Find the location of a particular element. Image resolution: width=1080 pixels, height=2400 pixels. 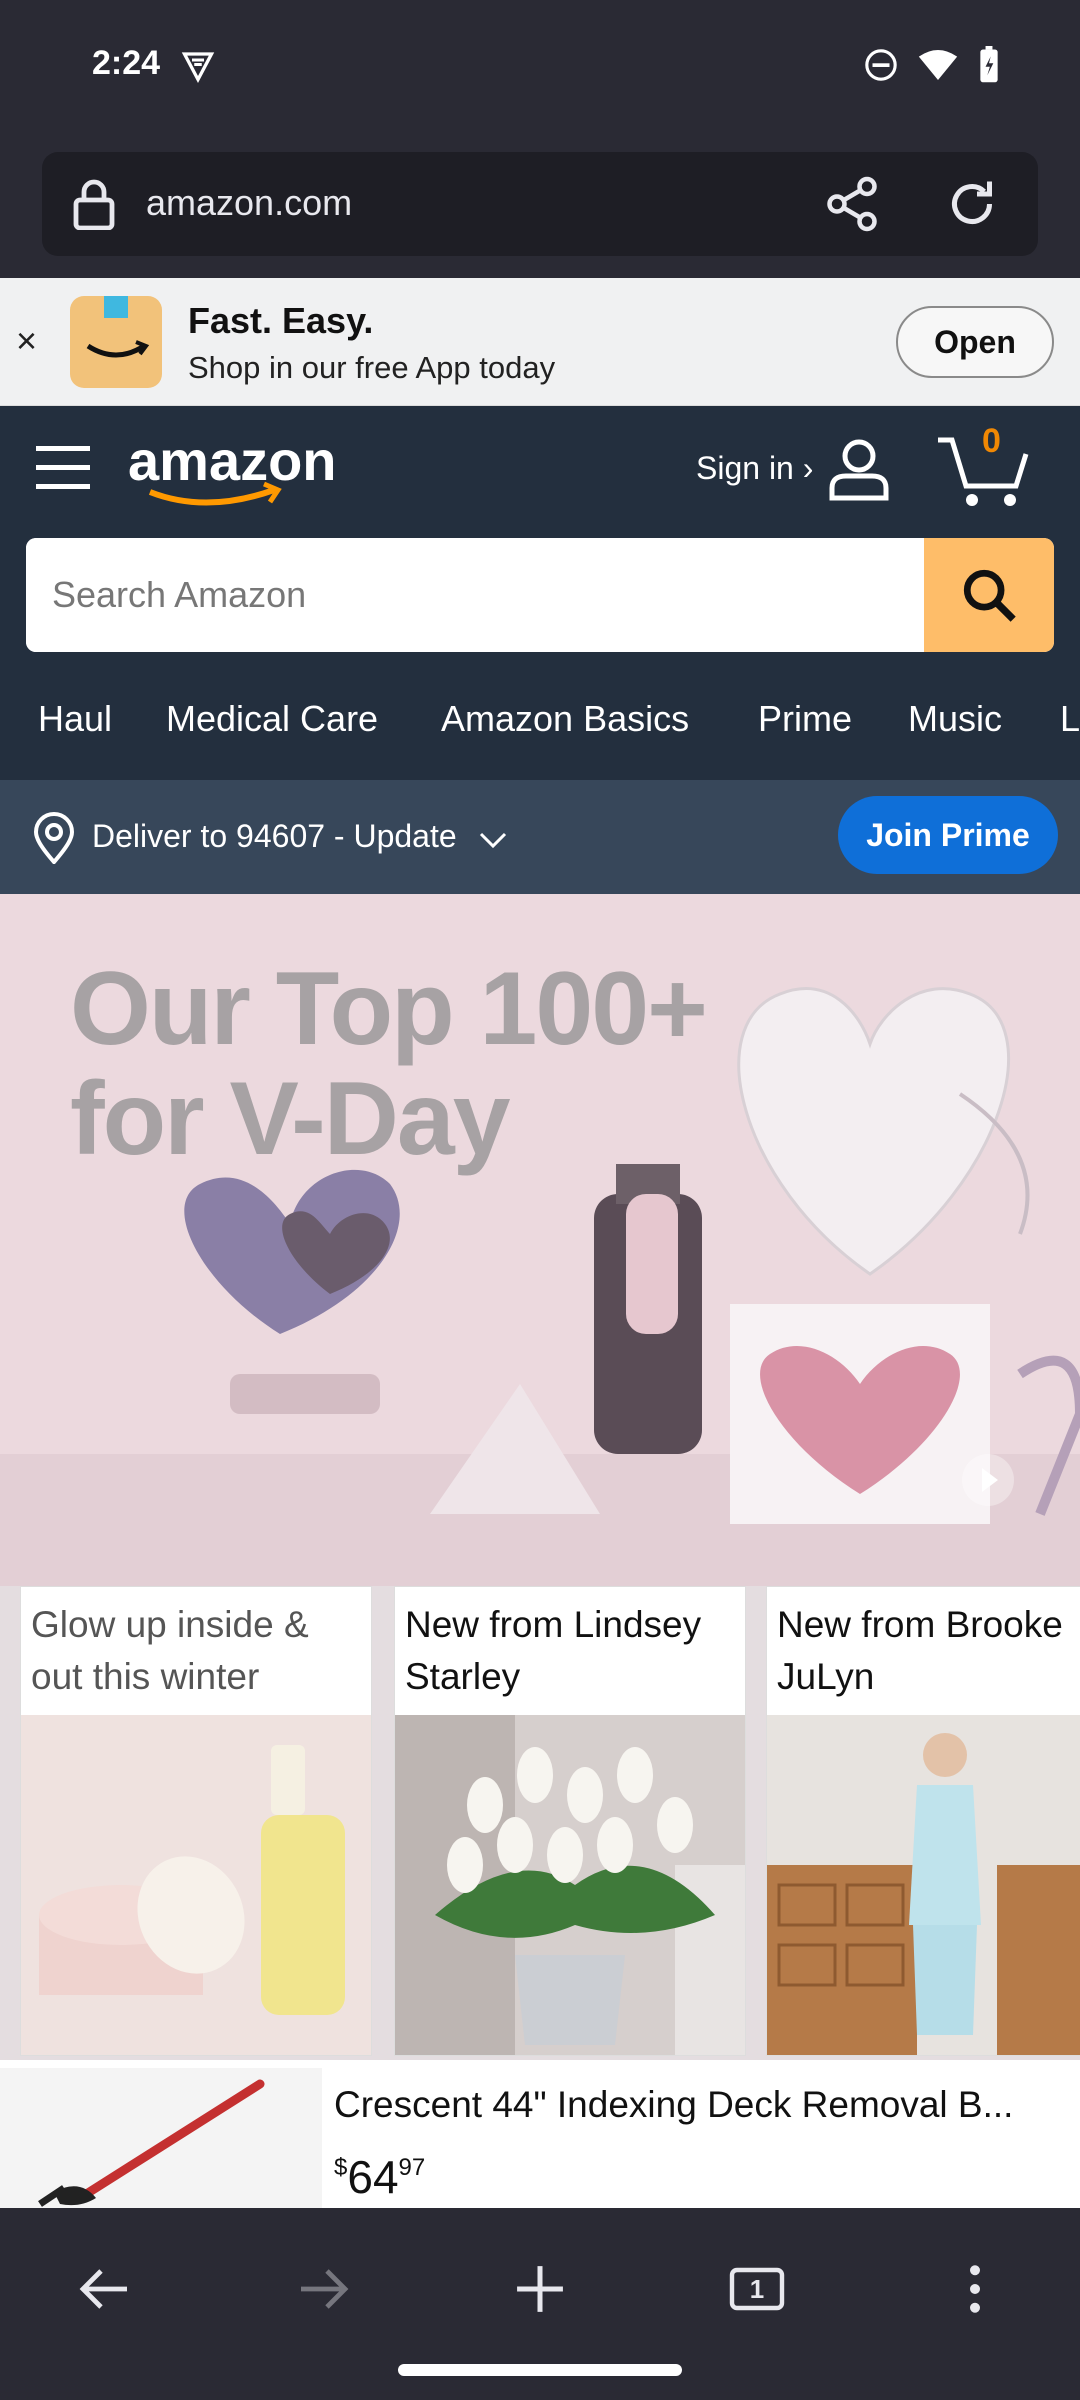

play-icon is located at coordinates (988, 1480).